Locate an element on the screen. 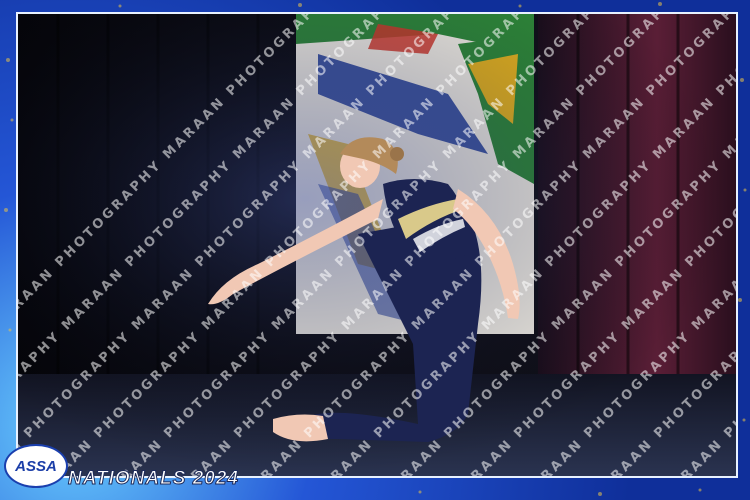 This screenshot has width=750, height=500. assa-logo: ASSA is located at coordinates (36, 466).